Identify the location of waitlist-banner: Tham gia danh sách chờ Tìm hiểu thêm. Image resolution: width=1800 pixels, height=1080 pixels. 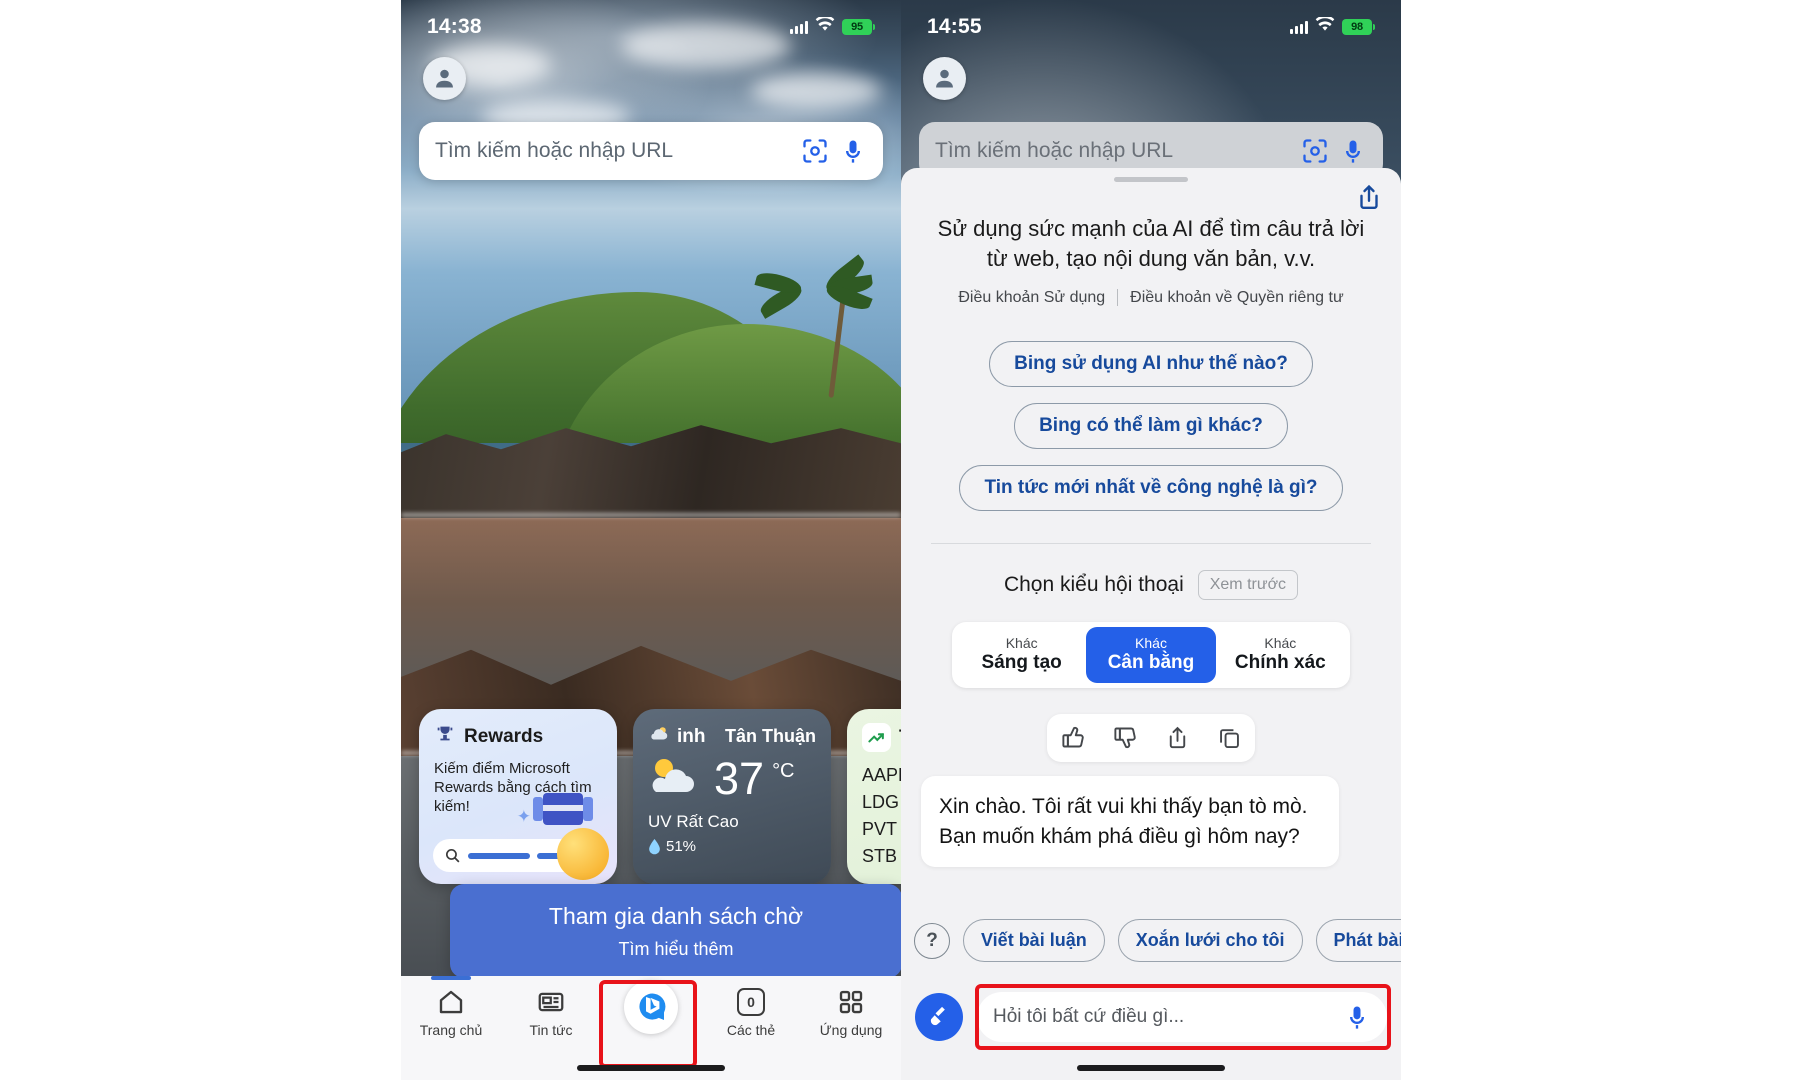
(675, 931).